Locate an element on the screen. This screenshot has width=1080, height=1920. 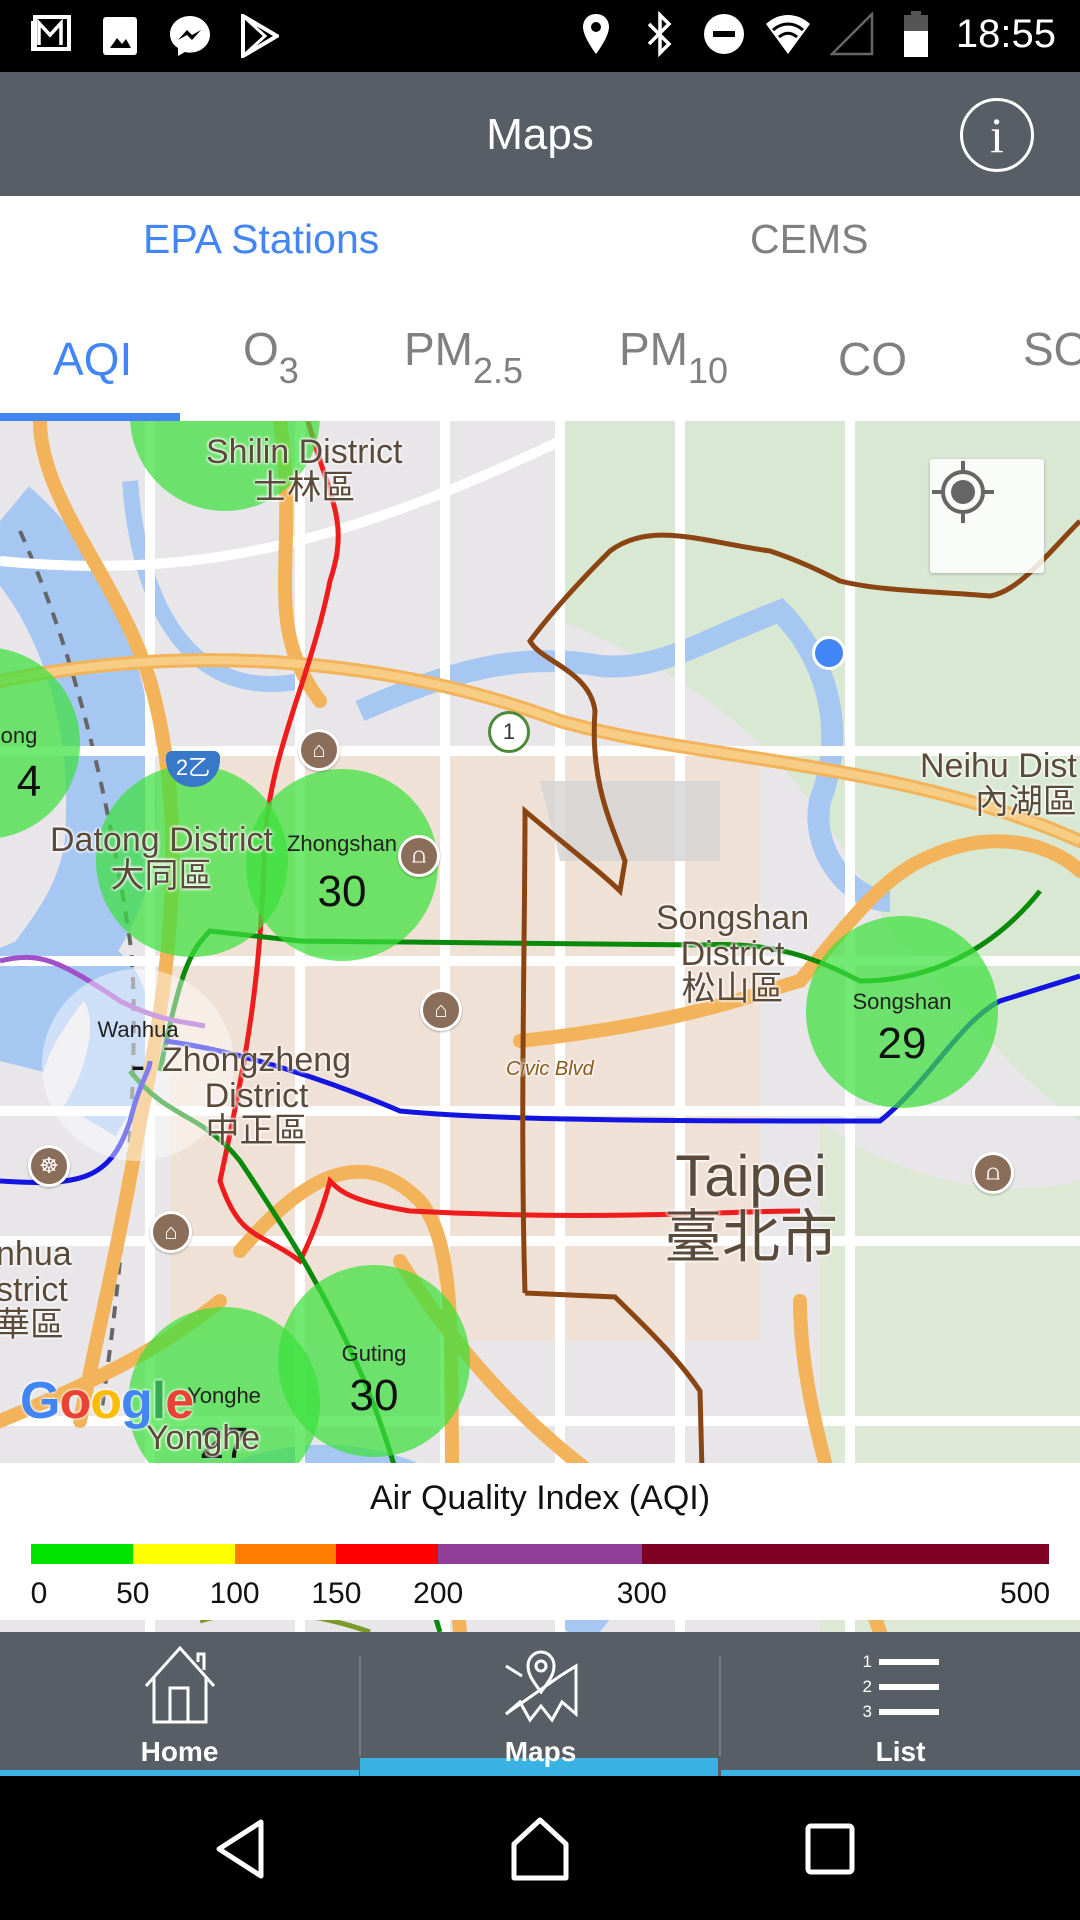
messenger-icon is located at coordinates (190, 36).